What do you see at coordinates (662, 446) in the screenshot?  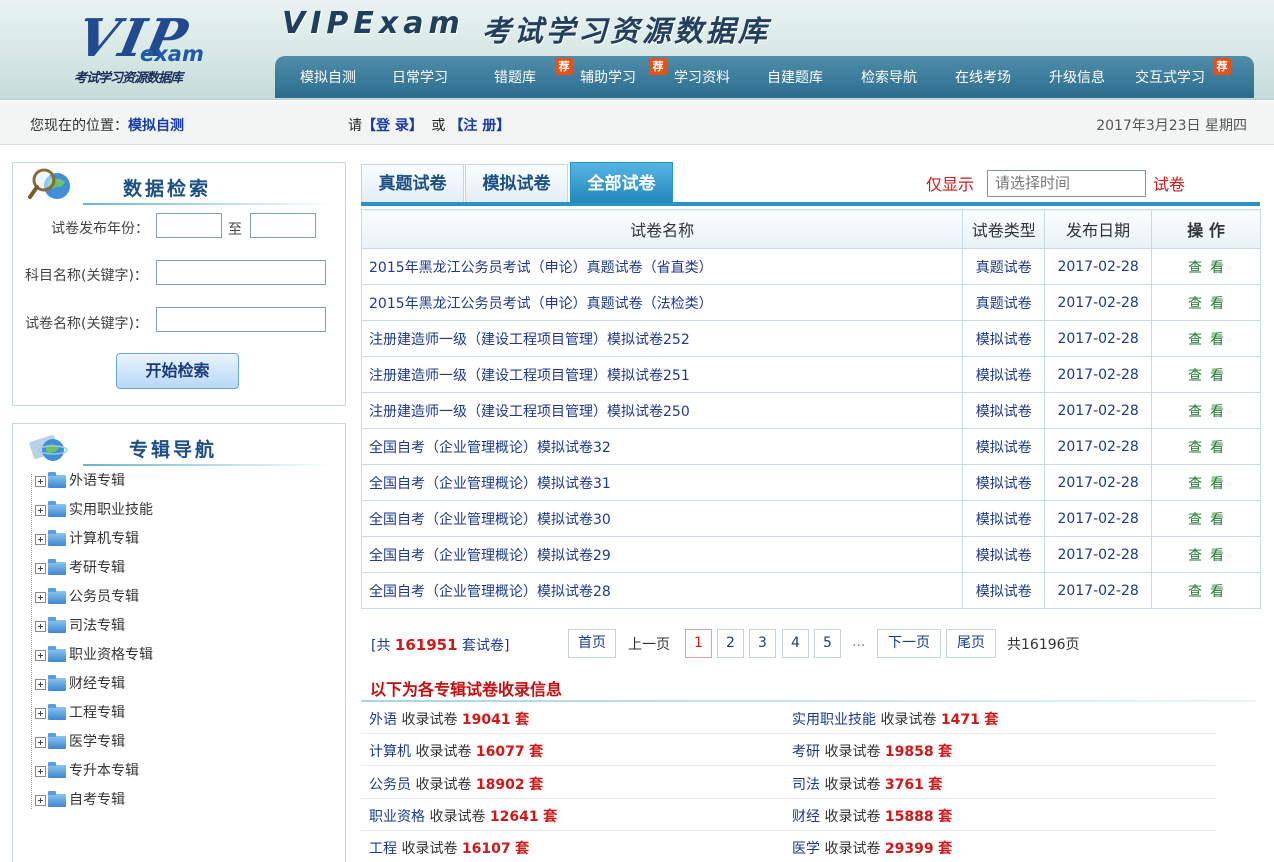 I see `paper-name-link: 全国自考（企业管理概论）模拟试卷32` at bounding box center [662, 446].